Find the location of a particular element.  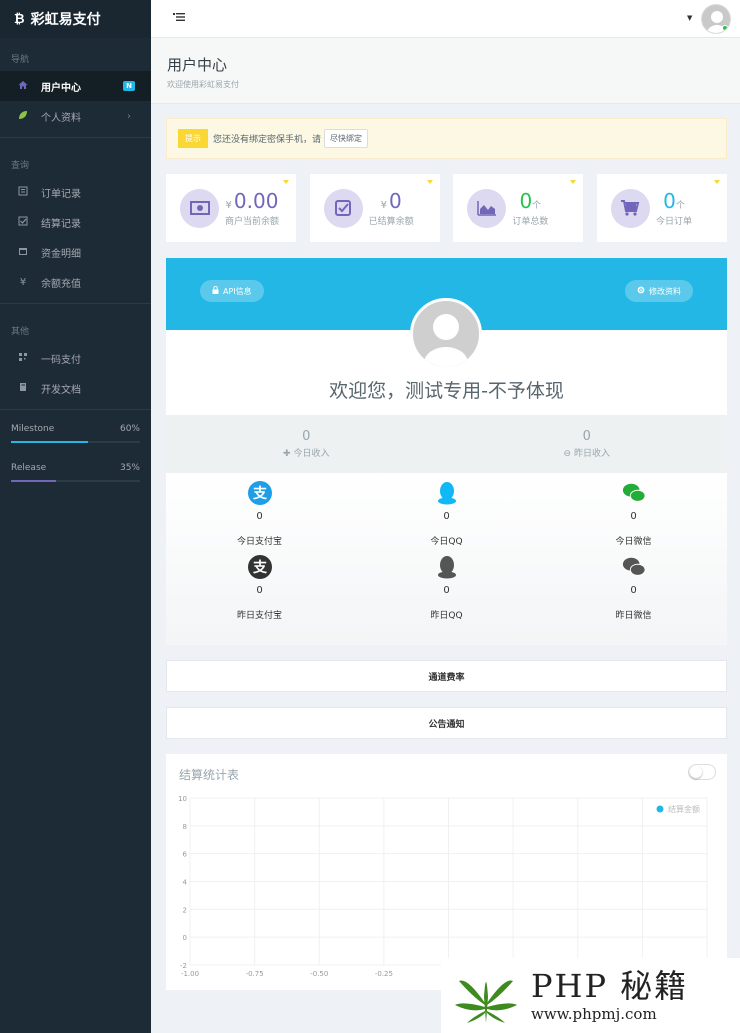

sidebar-item-label: 用户中心 is located at coordinates (61, 88).